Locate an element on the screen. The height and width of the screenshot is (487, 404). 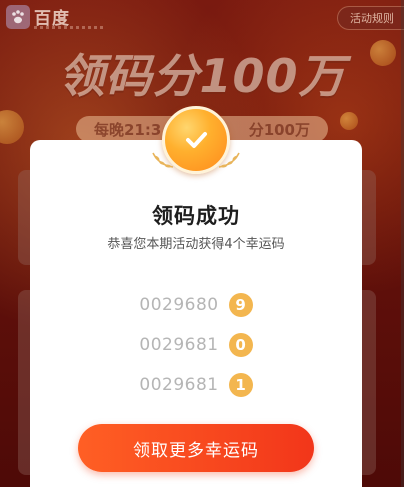
lucky-code-row: 0029681 1 is located at coordinates (196, 385).